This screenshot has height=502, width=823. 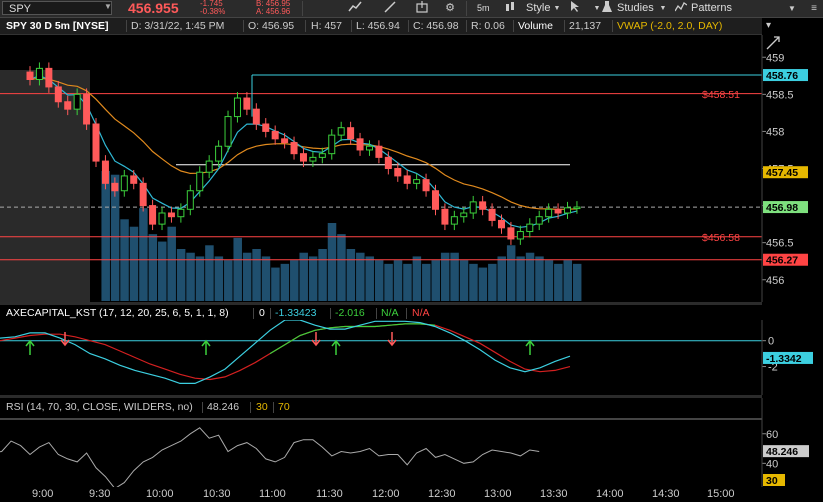 I want to click on price-tag-text: 458.76, so click(x=782, y=76).